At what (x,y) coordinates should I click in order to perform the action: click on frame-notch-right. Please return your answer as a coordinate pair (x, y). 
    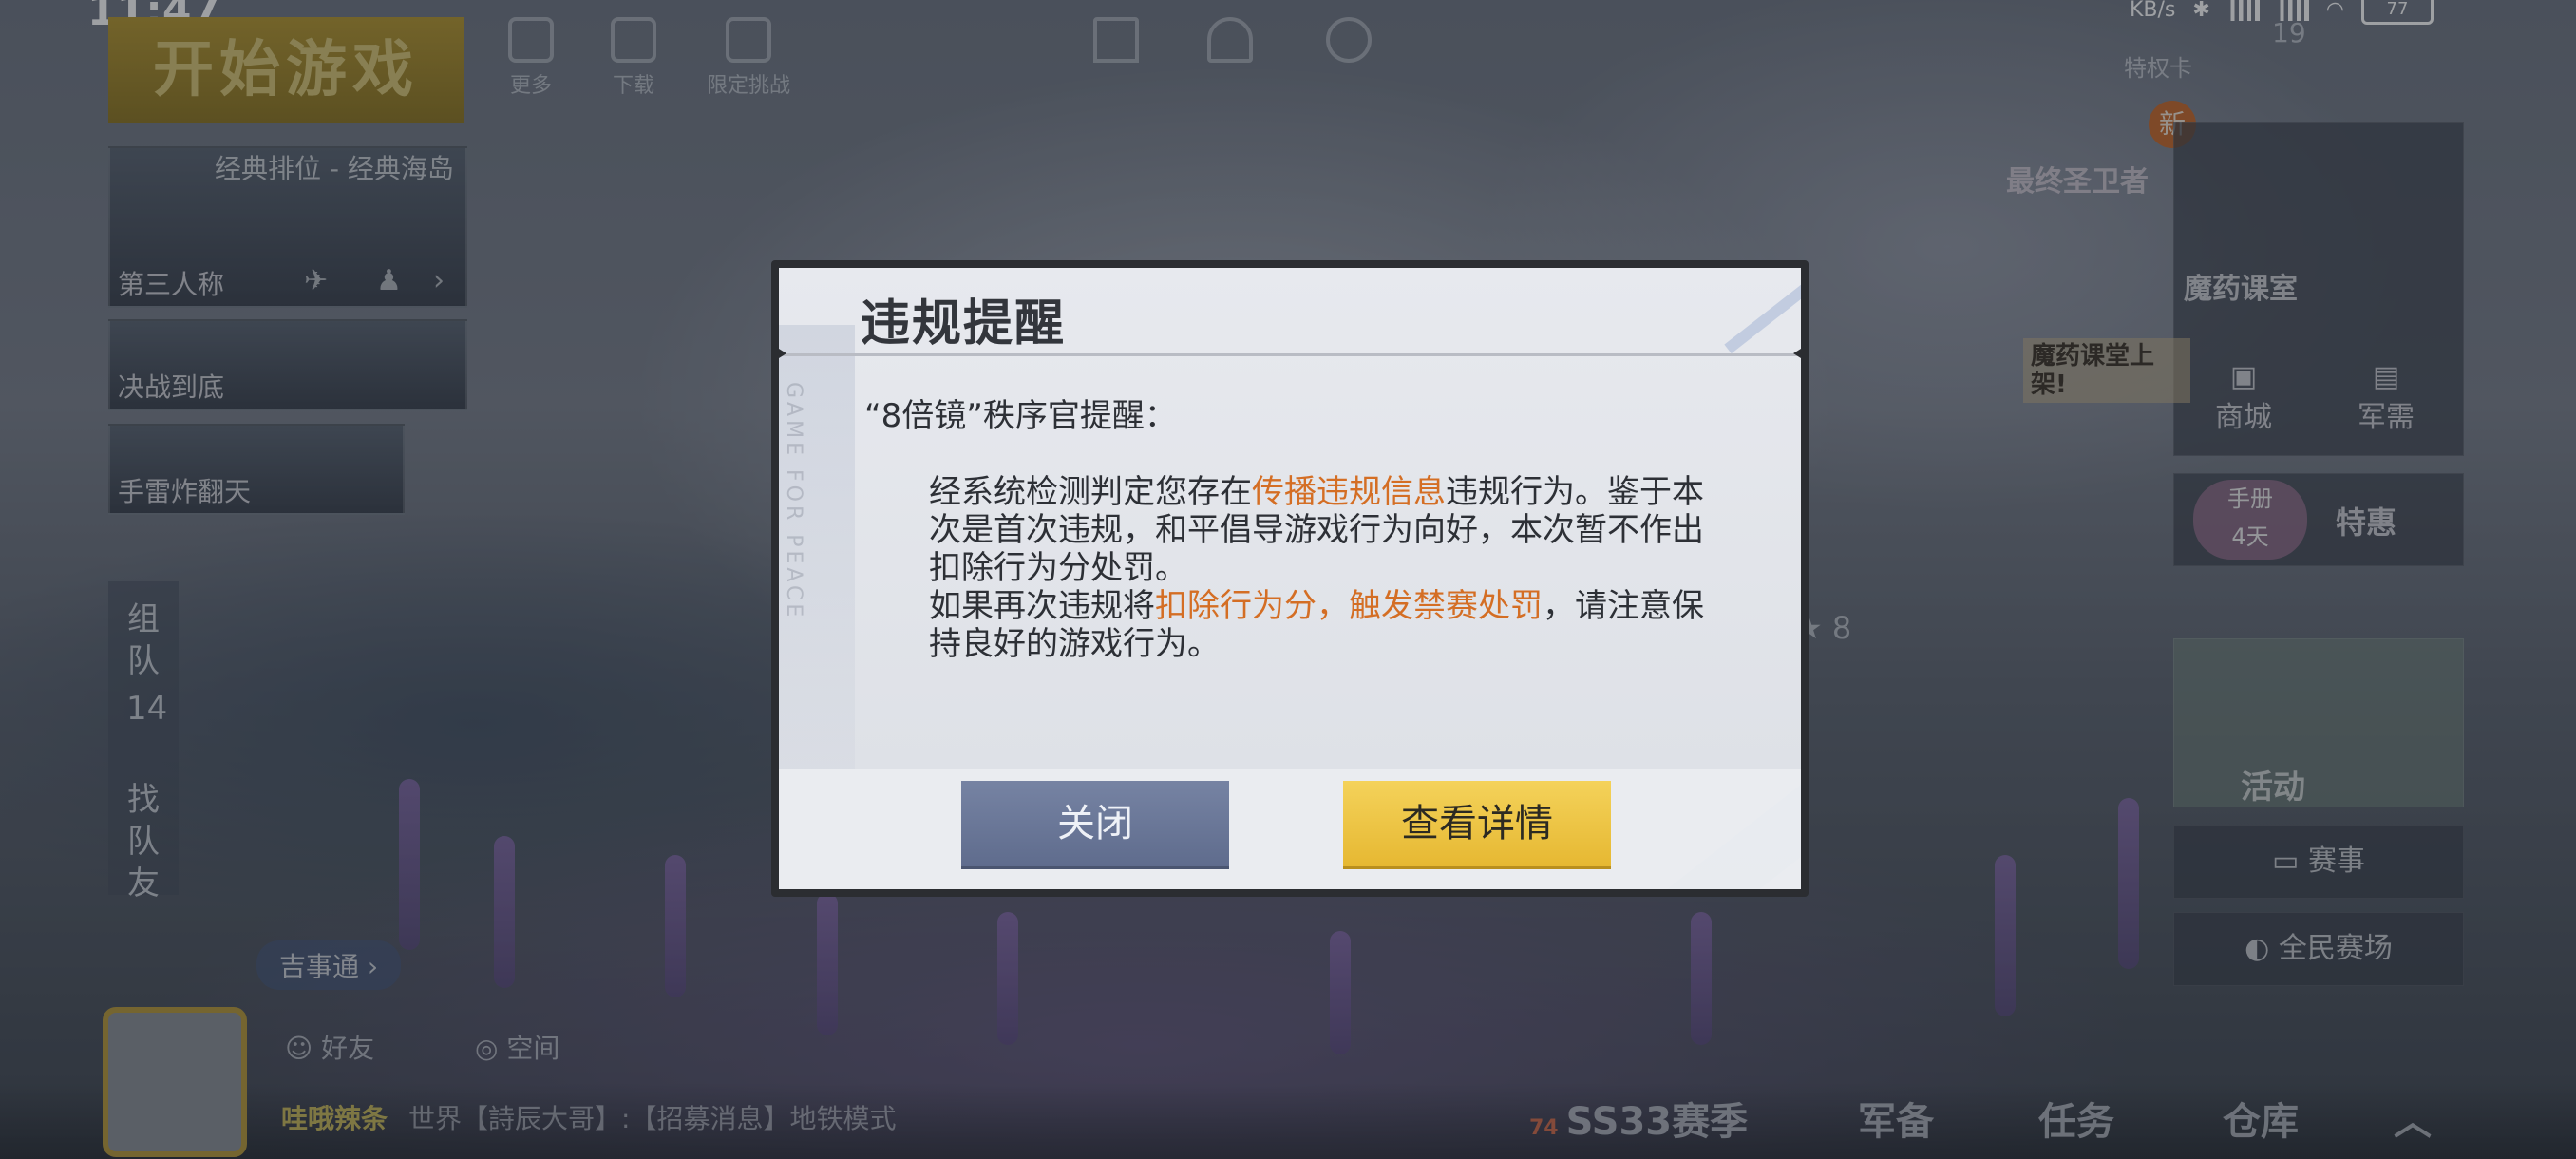
    Looking at the image, I should click on (1801, 353).